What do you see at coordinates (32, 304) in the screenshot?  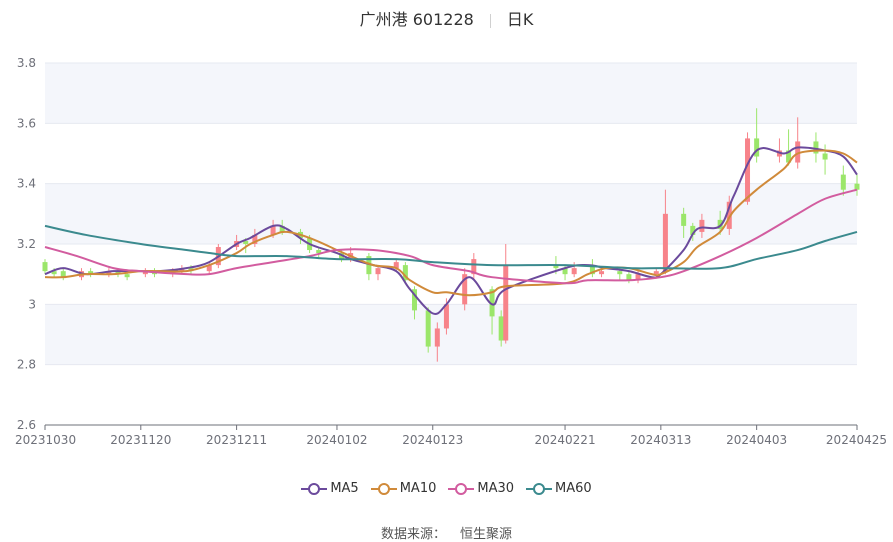 I see `y-tick-label: 3` at bounding box center [32, 304].